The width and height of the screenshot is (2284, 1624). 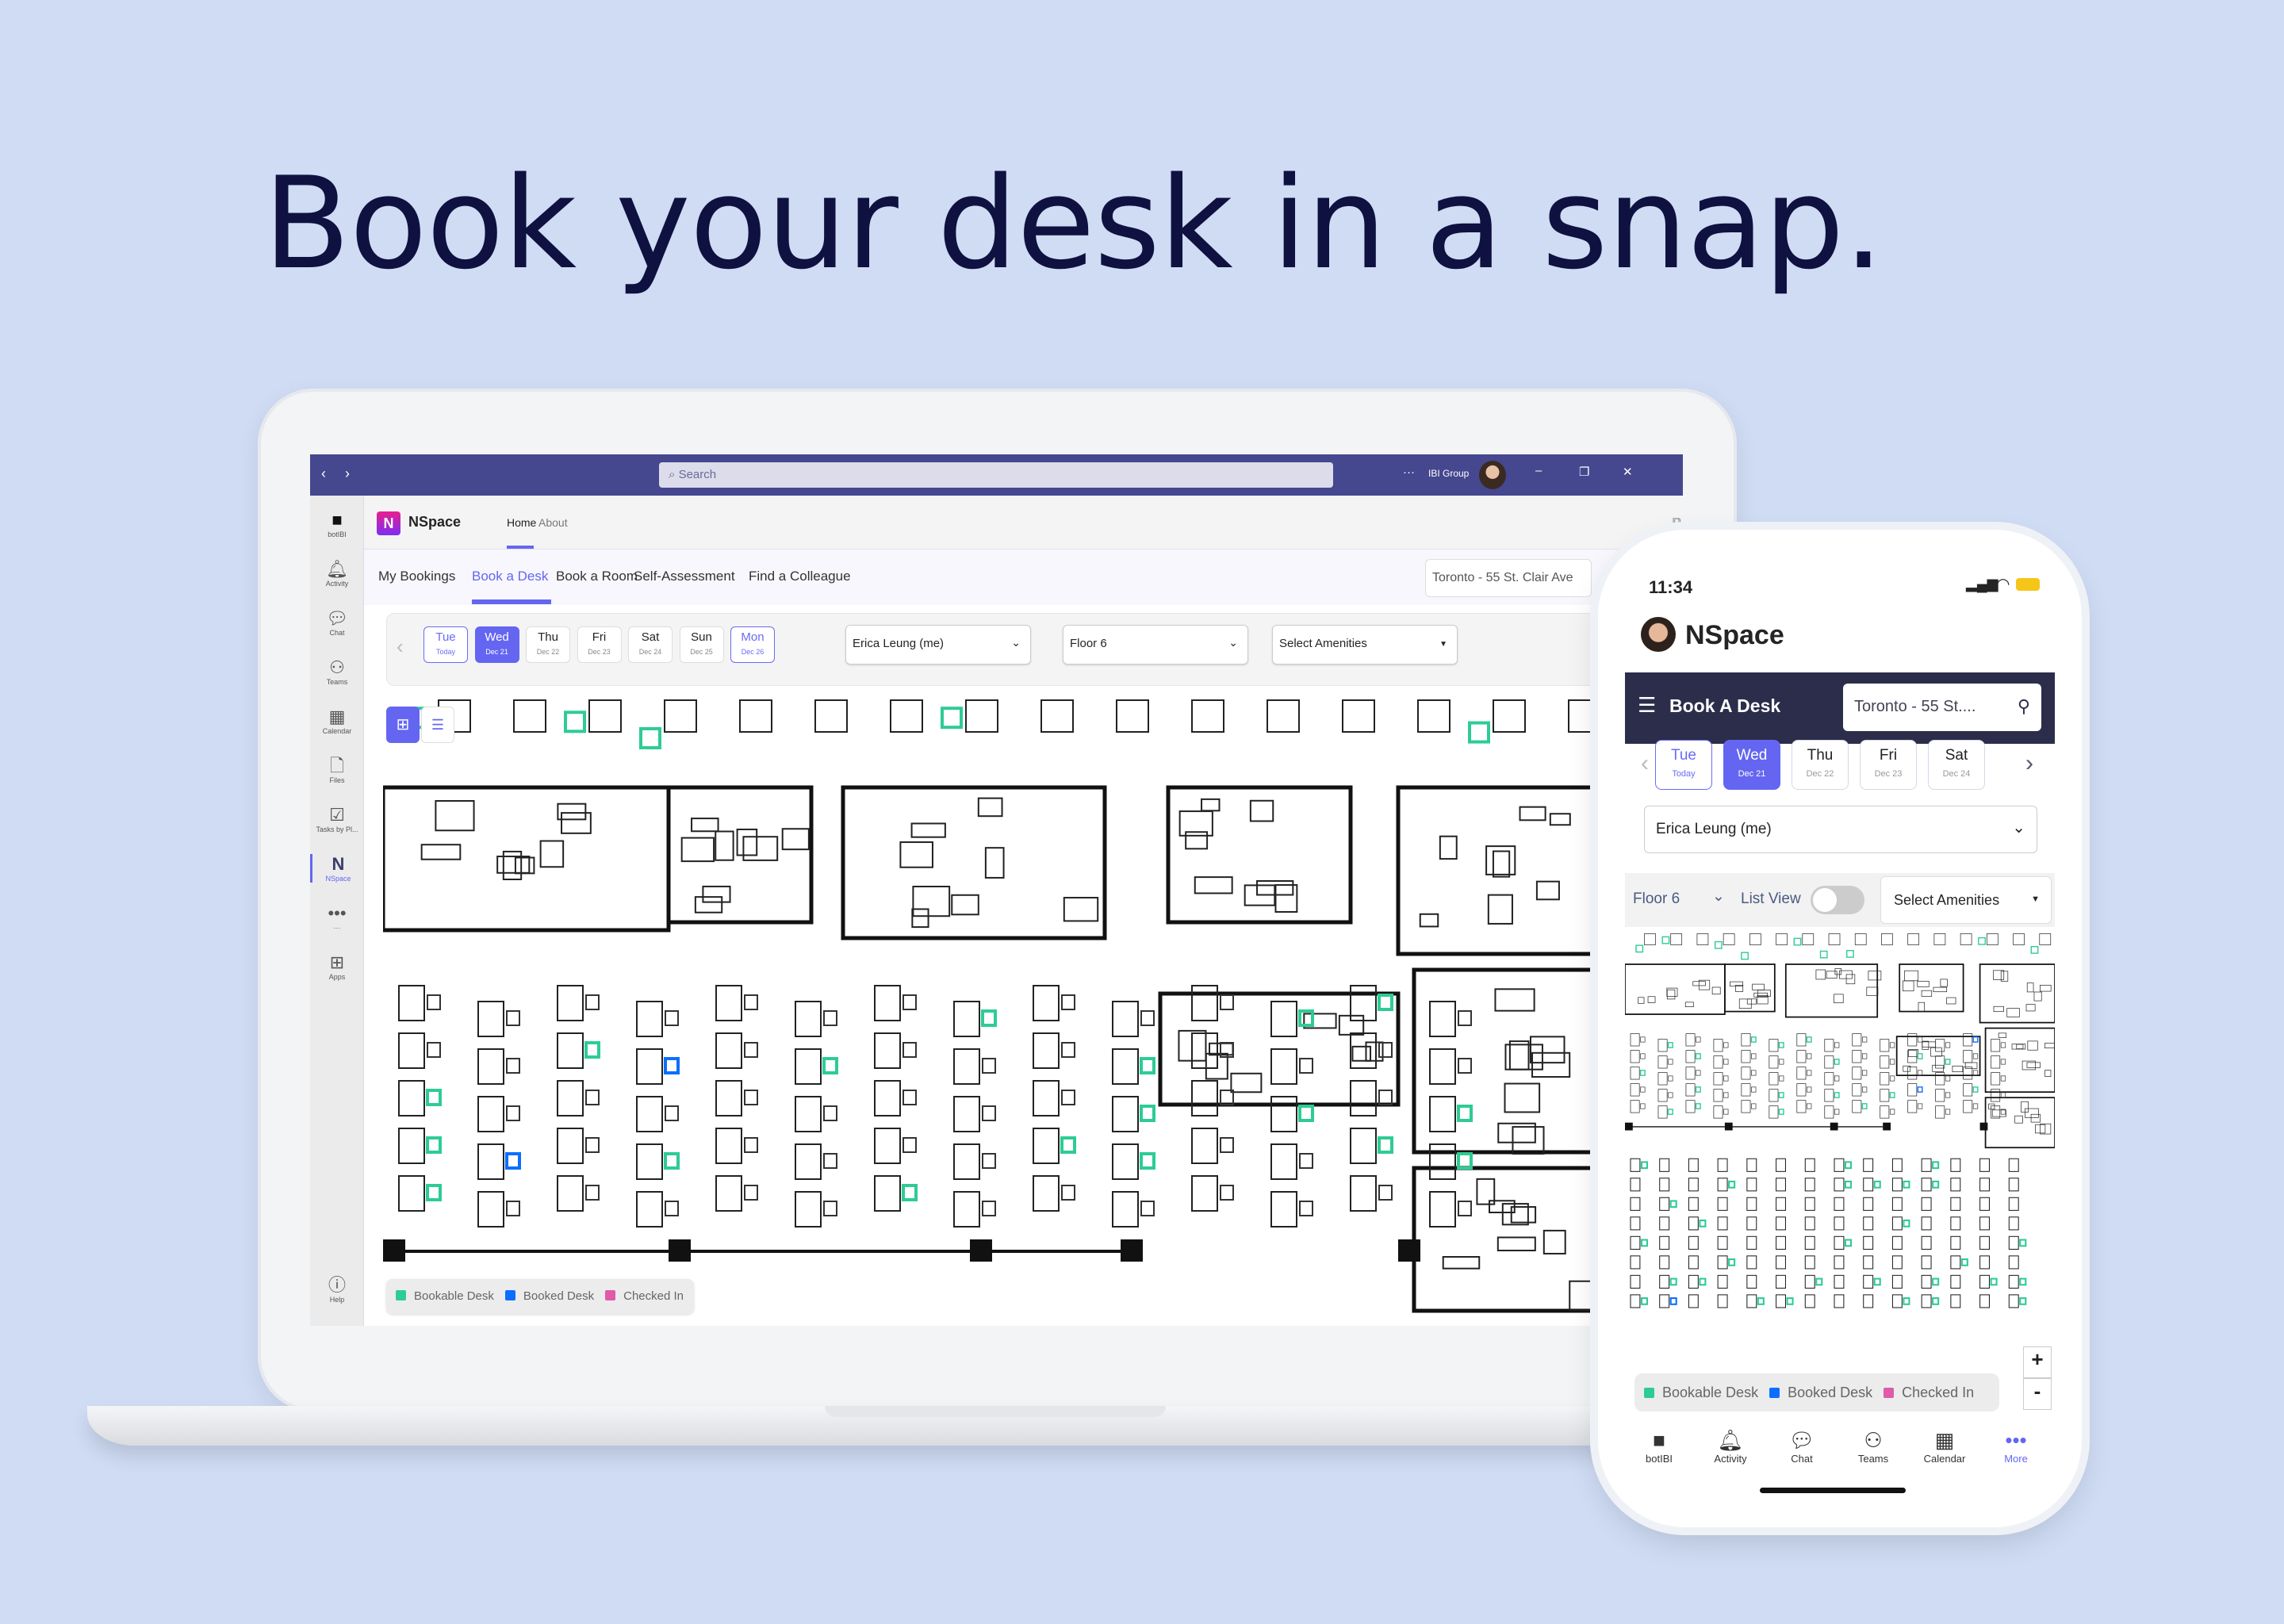 What do you see at coordinates (337, 622) in the screenshot?
I see `rail-item-chat: 💬︎ Chat` at bounding box center [337, 622].